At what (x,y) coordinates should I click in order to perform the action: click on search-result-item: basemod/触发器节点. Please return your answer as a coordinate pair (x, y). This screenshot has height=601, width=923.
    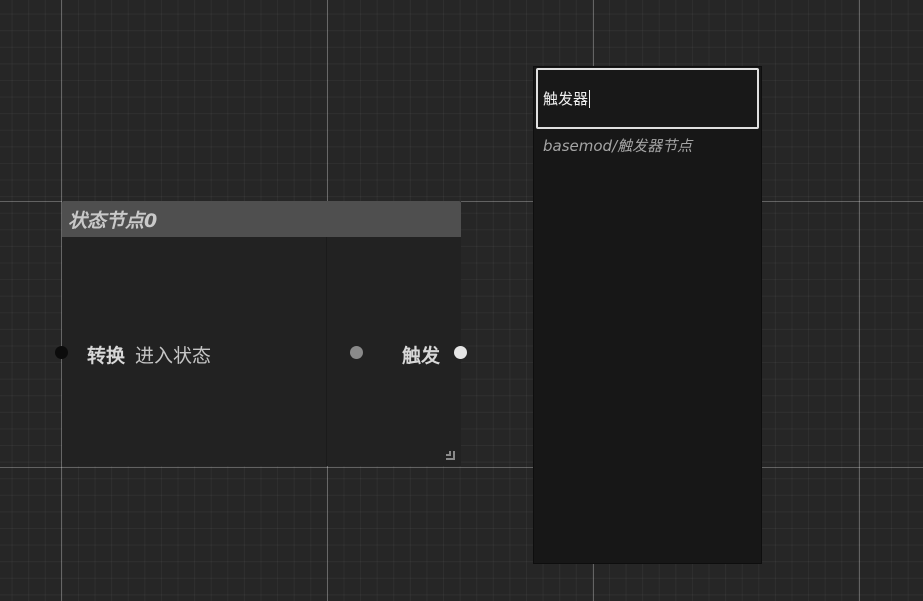
    Looking at the image, I should click on (617, 145).